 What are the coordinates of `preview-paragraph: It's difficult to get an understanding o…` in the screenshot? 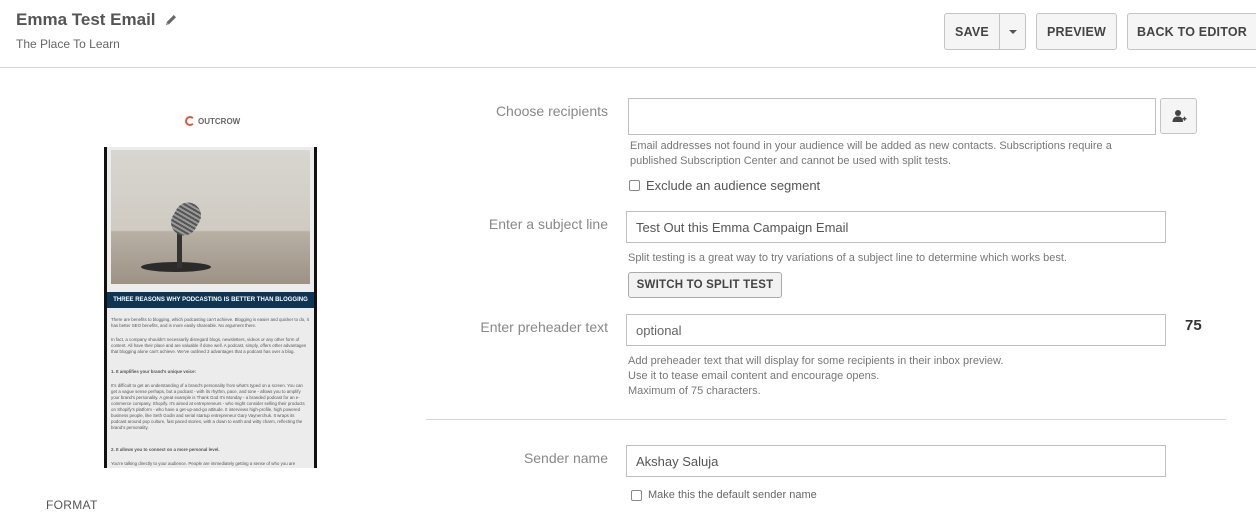 It's located at (208, 406).